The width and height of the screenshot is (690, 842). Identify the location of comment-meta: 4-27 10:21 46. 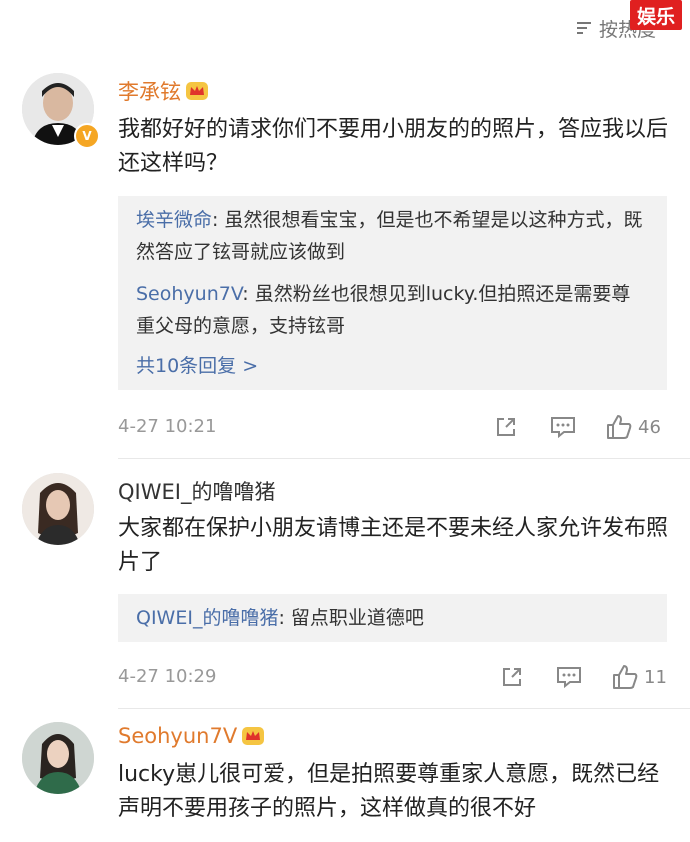
(398, 427).